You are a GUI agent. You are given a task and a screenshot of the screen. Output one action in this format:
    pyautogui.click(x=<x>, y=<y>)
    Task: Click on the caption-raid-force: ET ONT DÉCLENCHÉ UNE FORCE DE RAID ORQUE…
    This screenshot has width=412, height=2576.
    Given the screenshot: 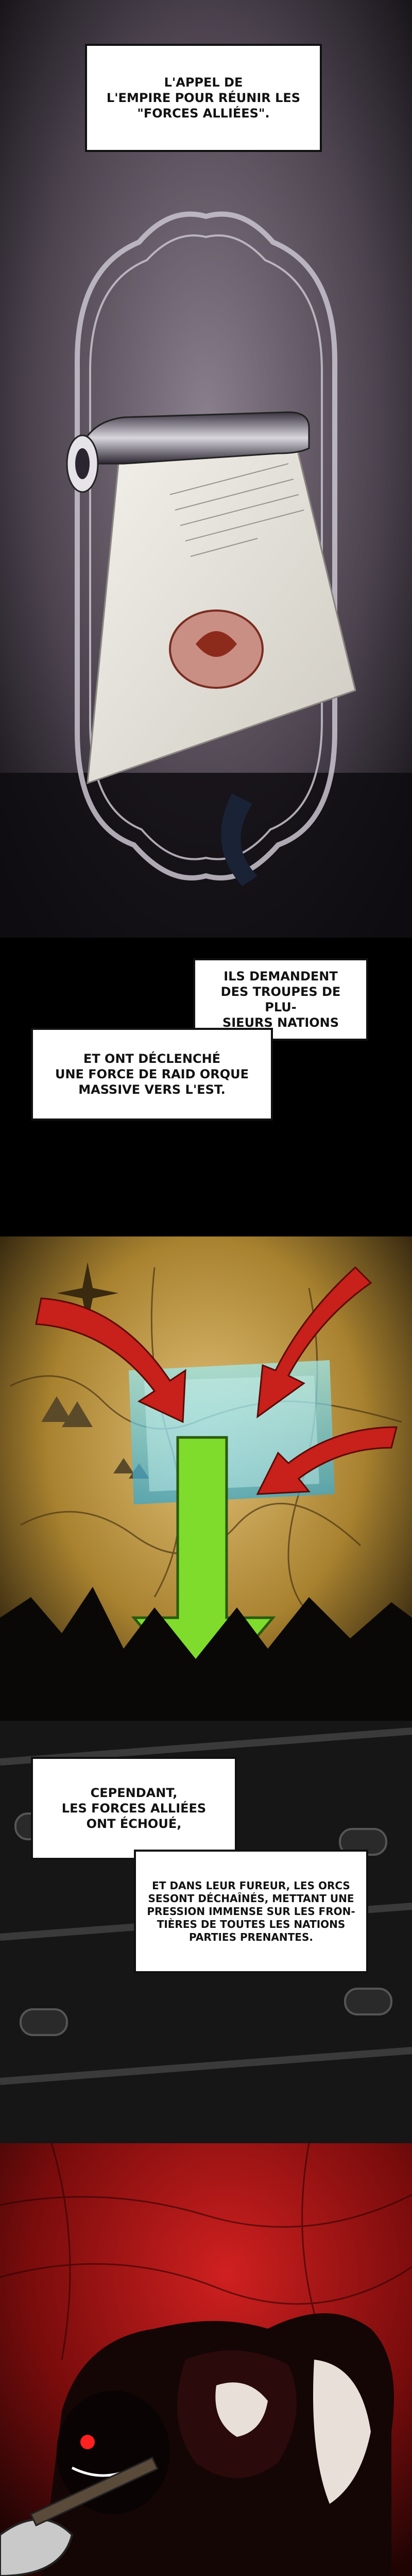 What is the action you would take?
    pyautogui.click(x=152, y=1074)
    